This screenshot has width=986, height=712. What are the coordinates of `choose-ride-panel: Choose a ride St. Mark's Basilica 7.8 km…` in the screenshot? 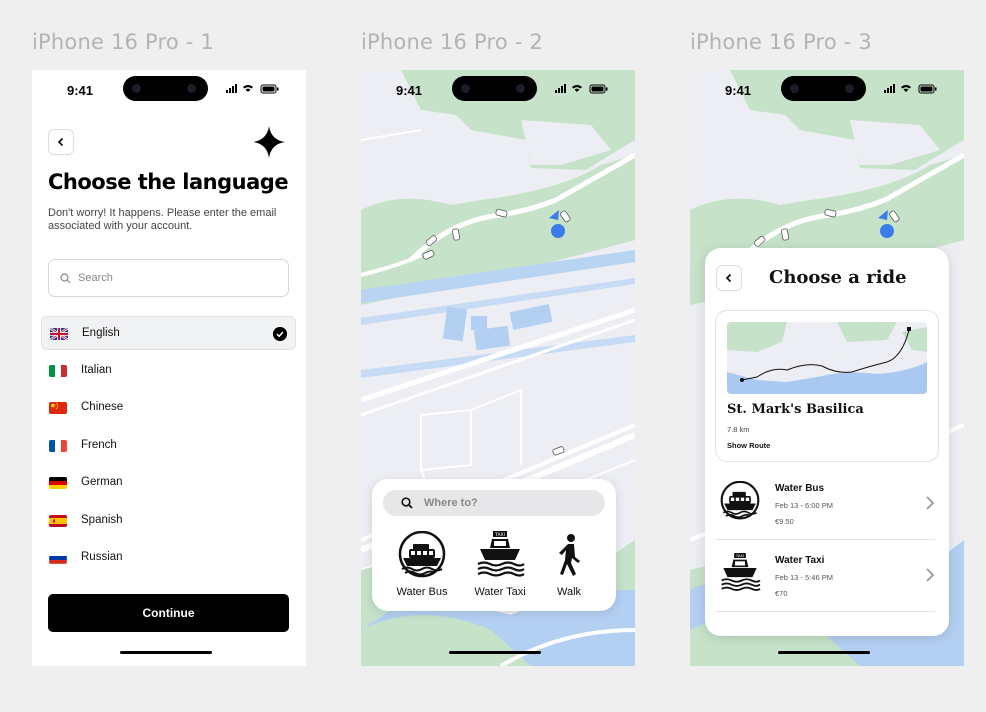 It's located at (827, 442).